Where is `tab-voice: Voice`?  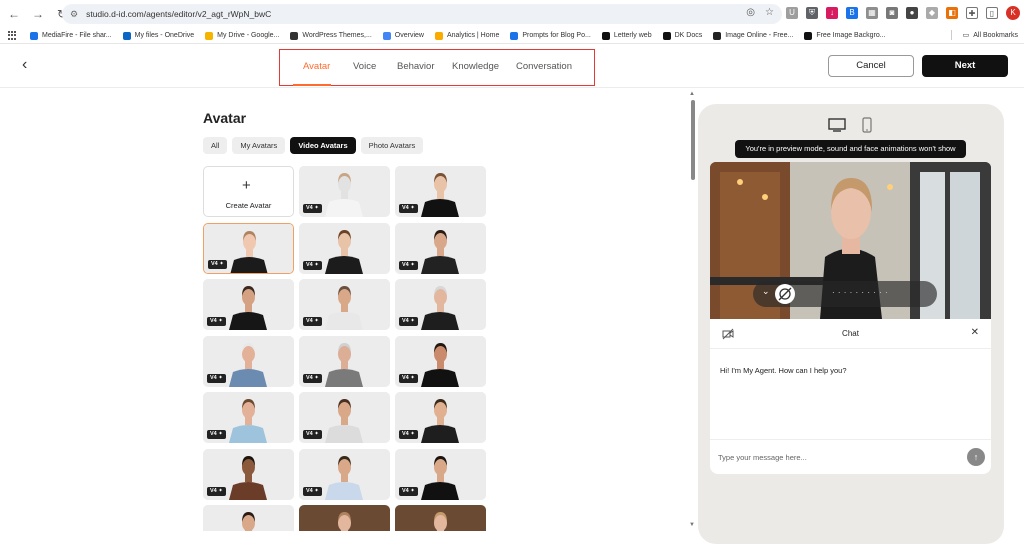
tab-voice: Voice is located at coordinates (364, 66).